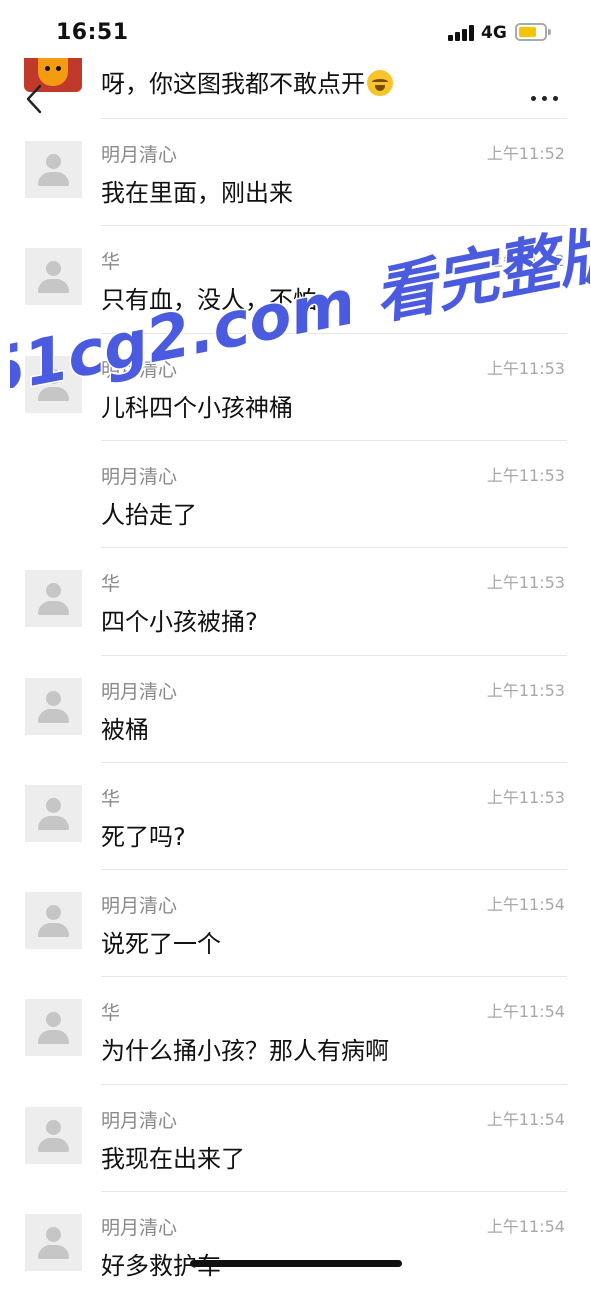  Describe the element at coordinates (197, 407) in the screenshot. I see `message-text: 儿科四个小孩神桶` at that location.